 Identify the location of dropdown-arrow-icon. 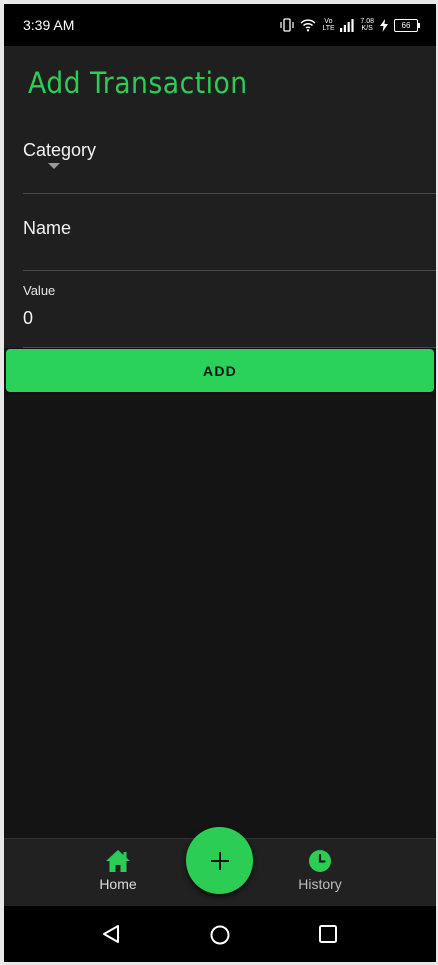
(54, 166).